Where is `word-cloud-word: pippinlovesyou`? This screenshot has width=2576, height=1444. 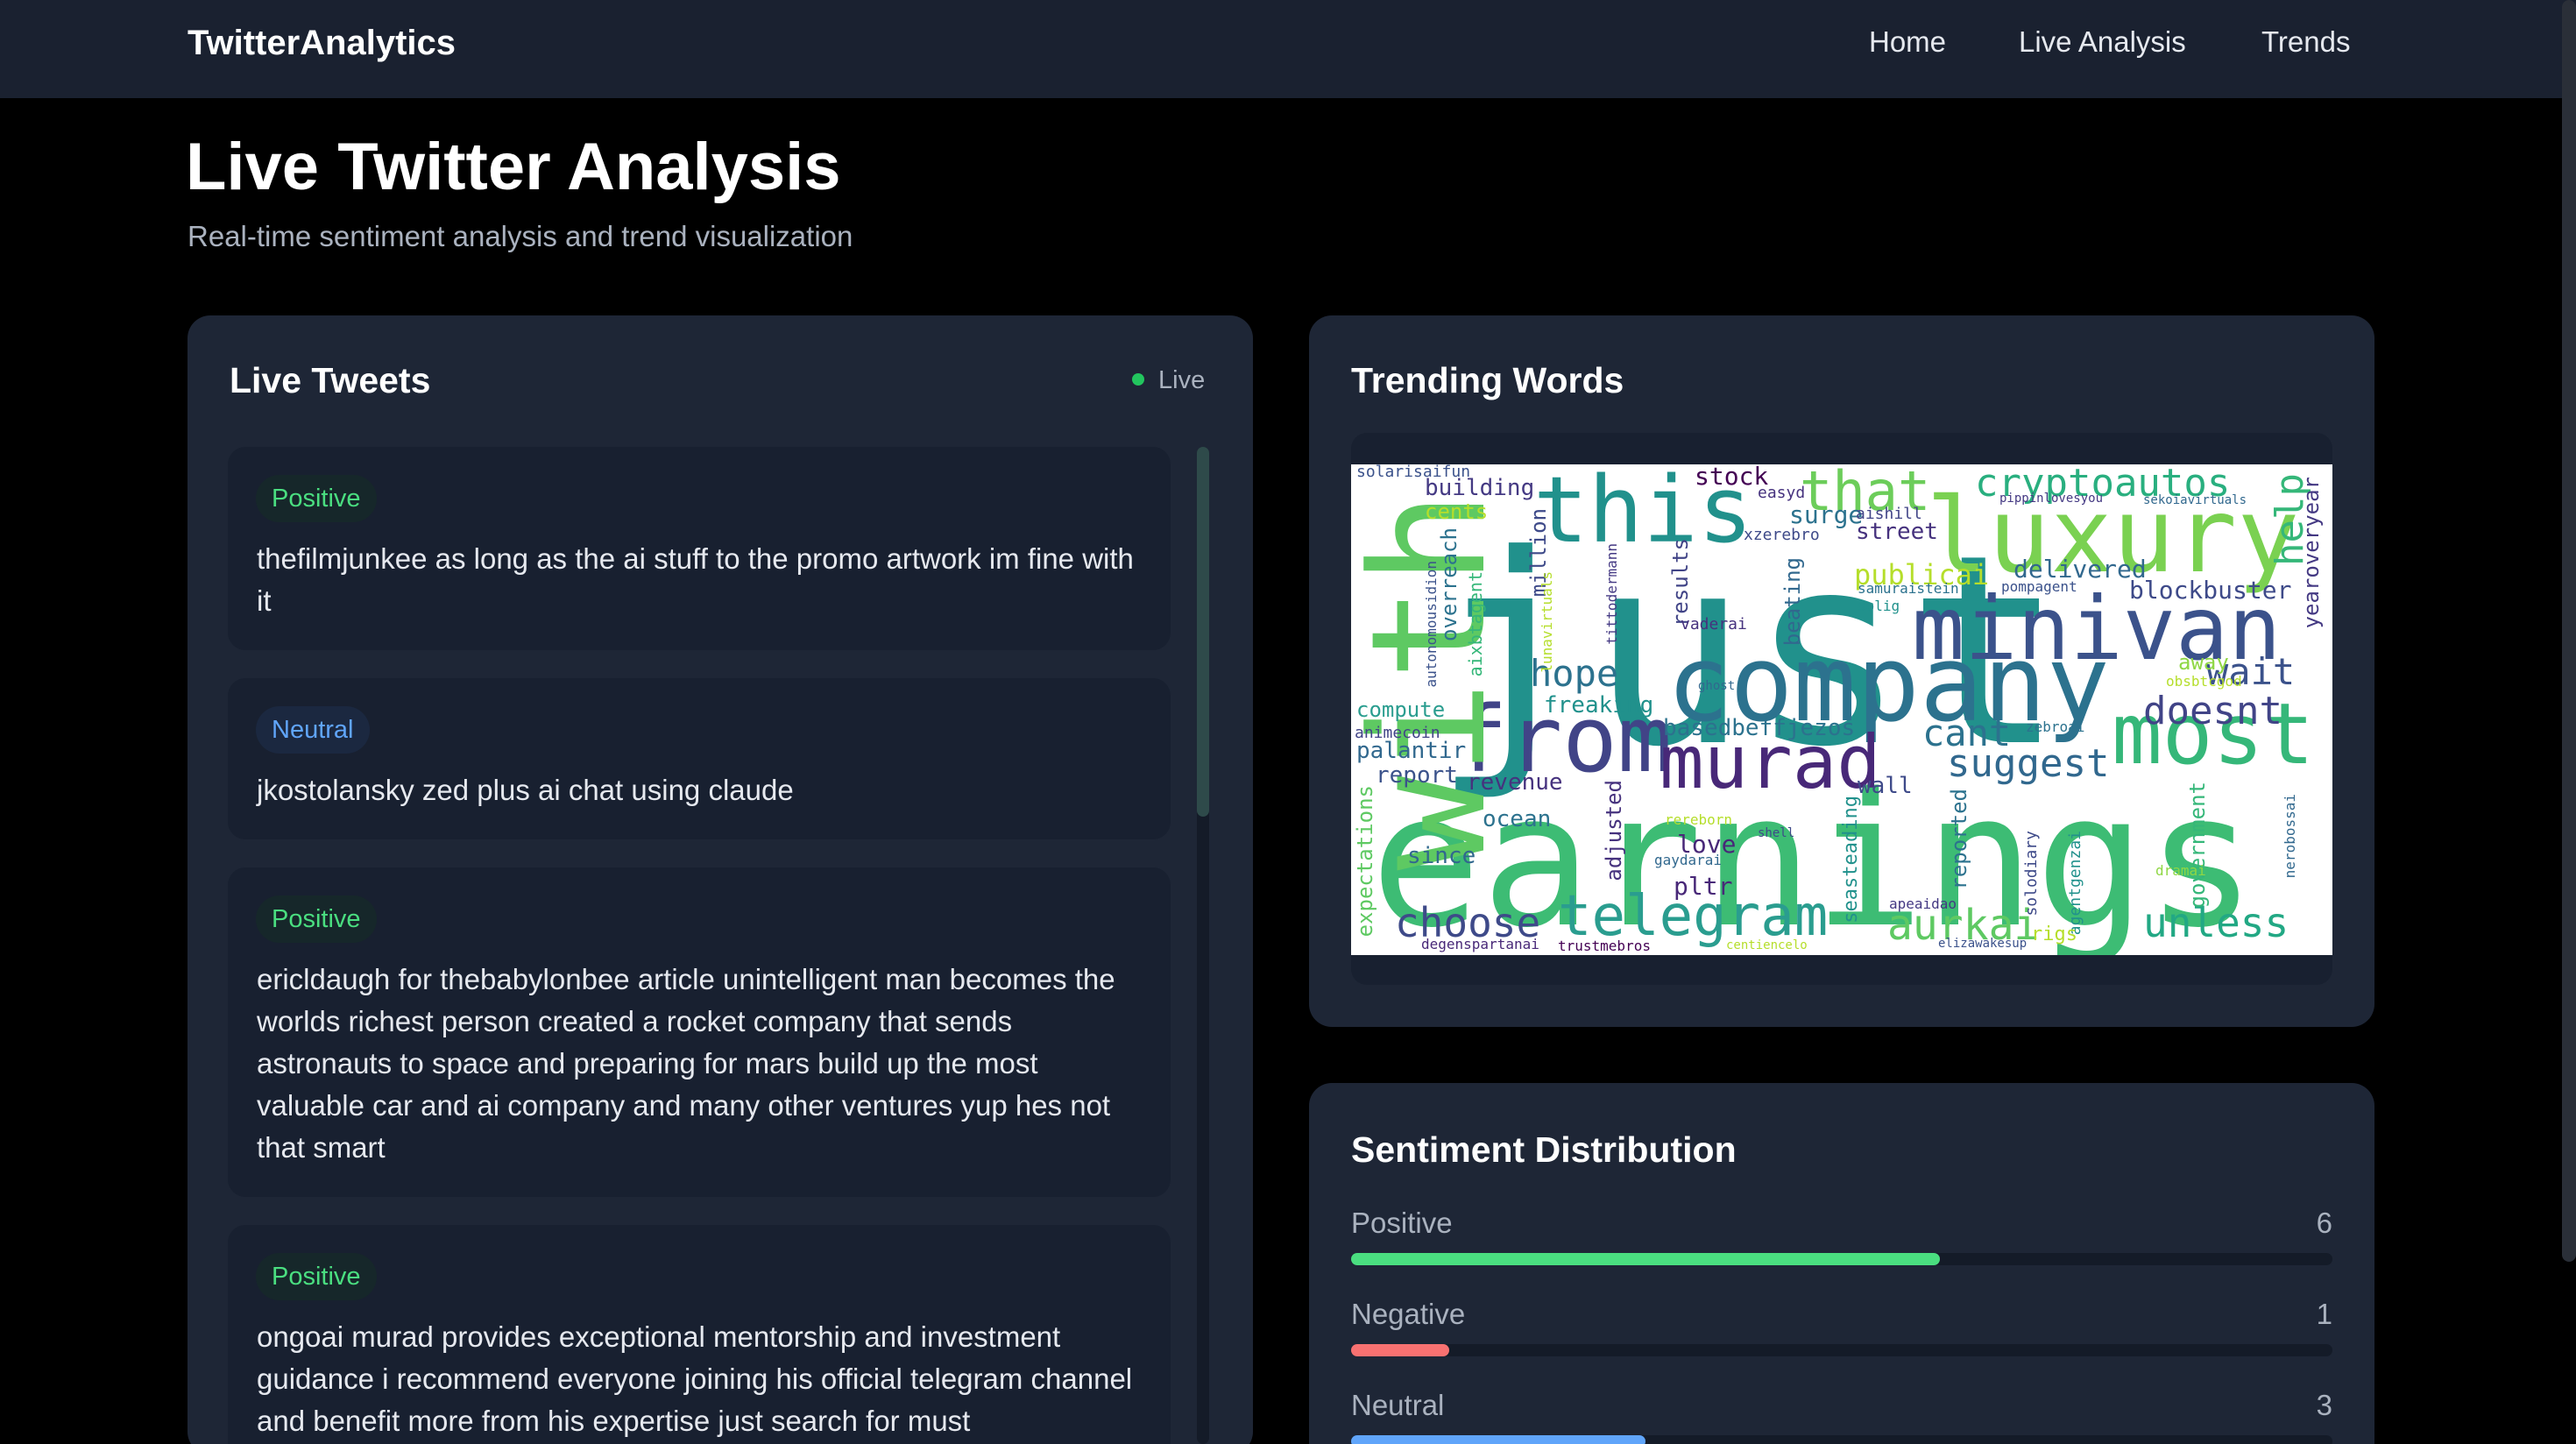 word-cloud-word: pippinlovesyou is located at coordinates (2051, 499).